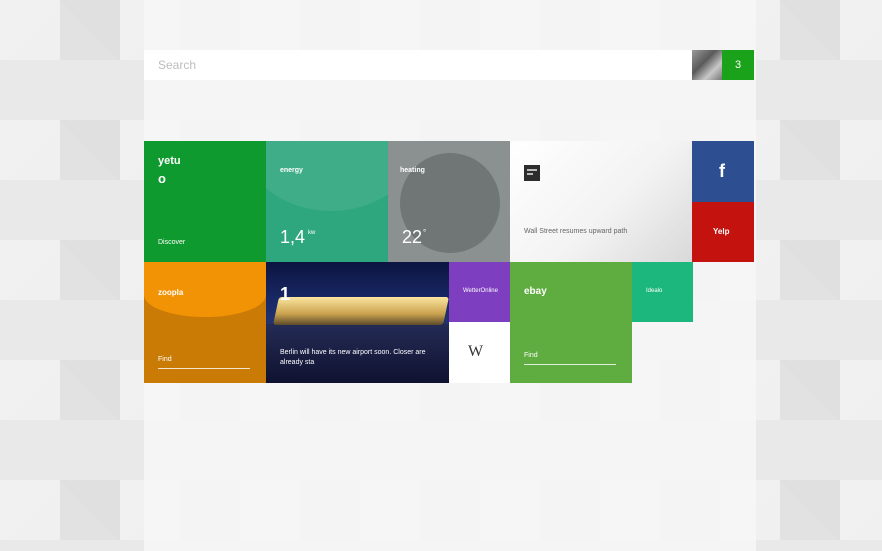  What do you see at coordinates (738, 65) in the screenshot?
I see `notification-badge: 3` at bounding box center [738, 65].